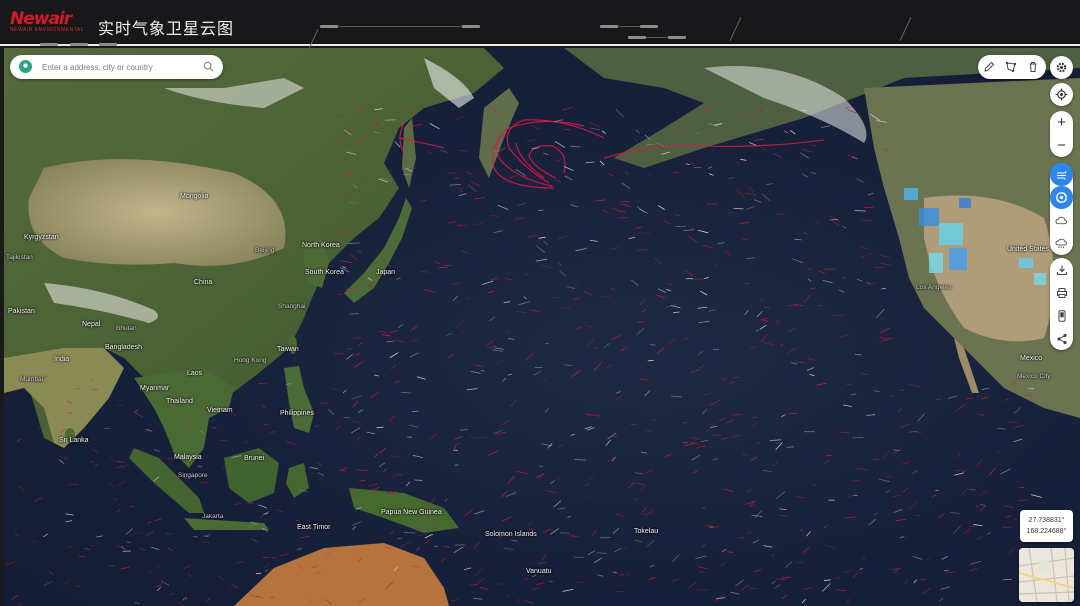 The image size is (1080, 606). I want to click on search-input, so click(121, 67).